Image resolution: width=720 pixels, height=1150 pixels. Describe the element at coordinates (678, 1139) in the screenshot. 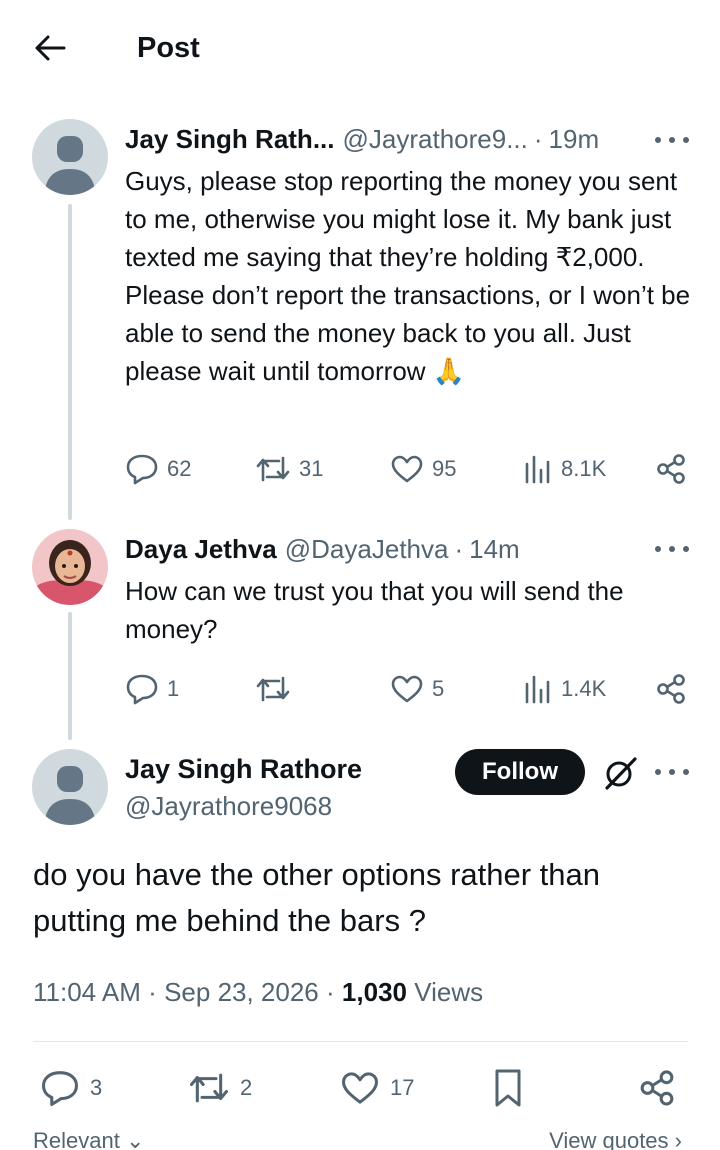

I see `chevron-right-icon: ›` at that location.